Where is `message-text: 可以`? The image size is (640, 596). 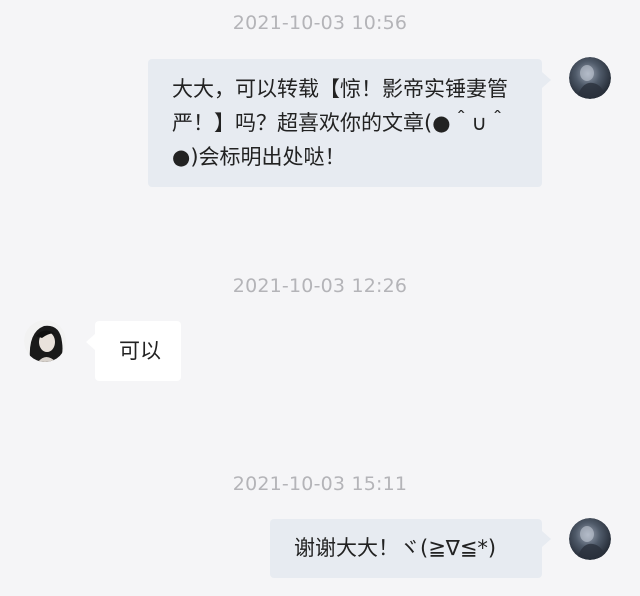
message-text: 可以 is located at coordinates (140, 351).